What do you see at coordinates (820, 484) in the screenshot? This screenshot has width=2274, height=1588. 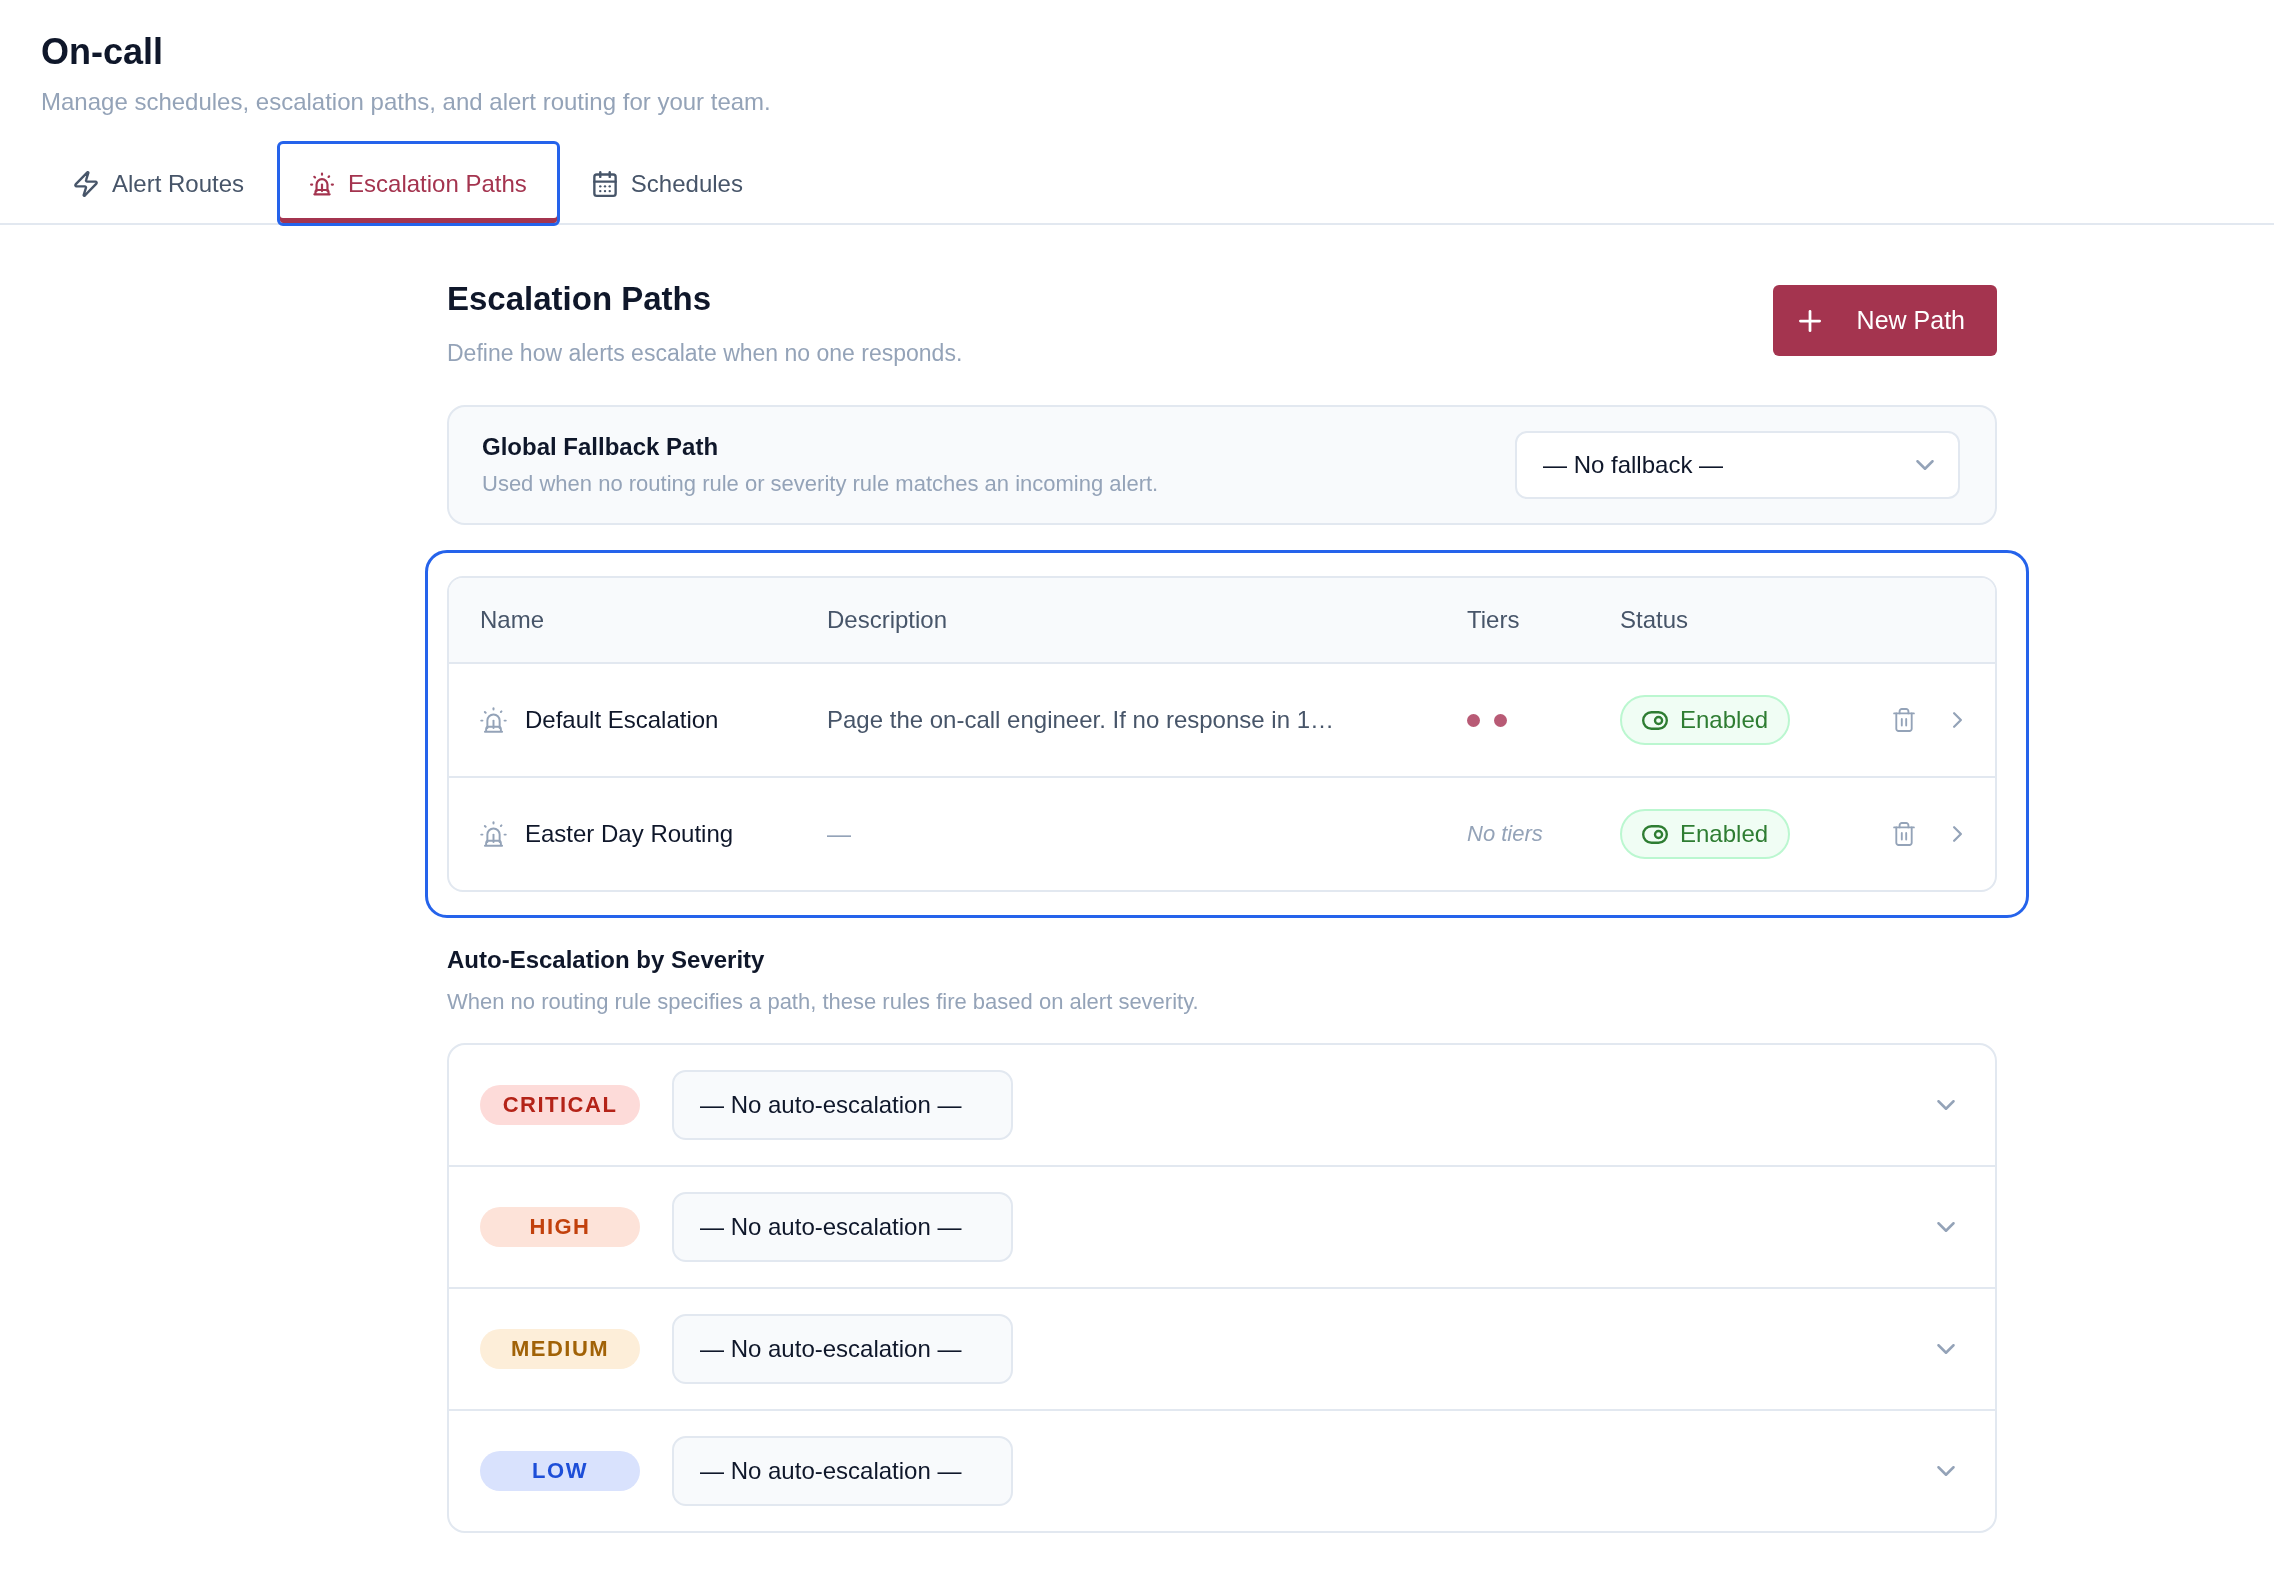 I see `fallback-description: Used when no routing rule or severity rule matches an incoming alert.` at bounding box center [820, 484].